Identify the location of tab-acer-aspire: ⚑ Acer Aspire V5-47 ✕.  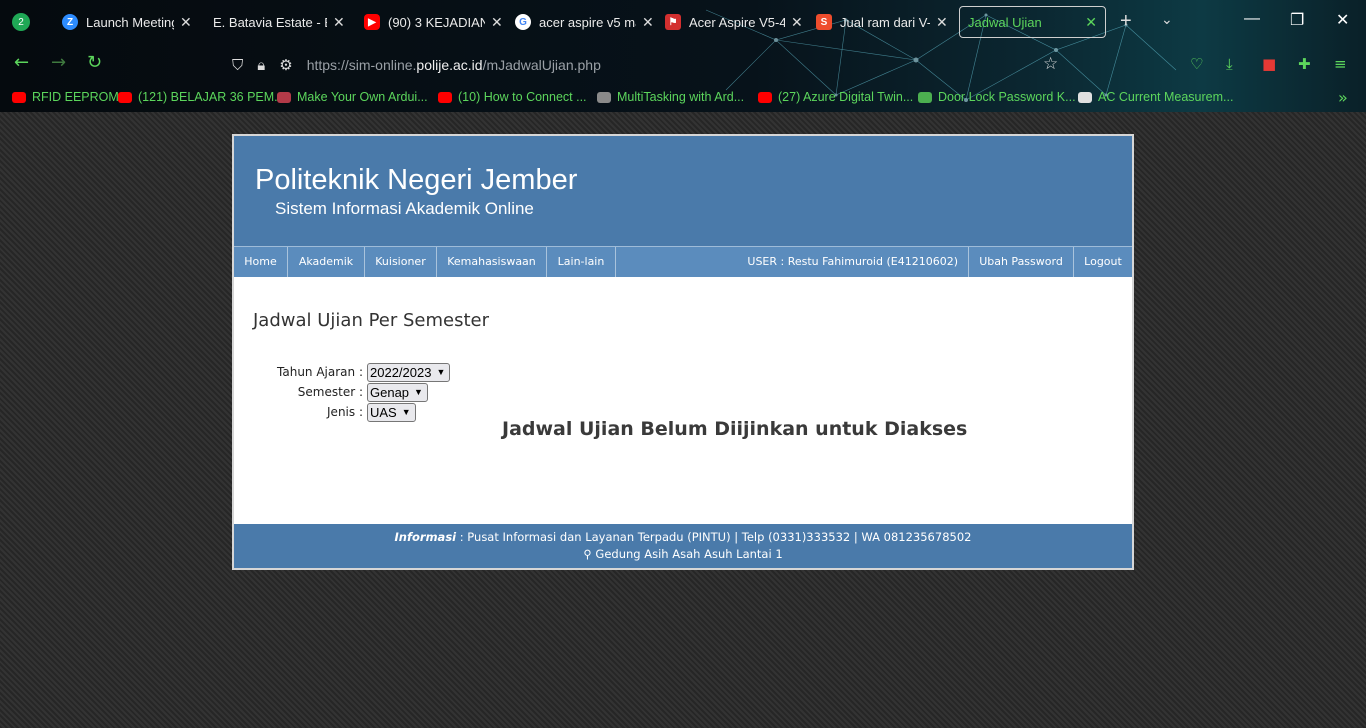
(734, 22).